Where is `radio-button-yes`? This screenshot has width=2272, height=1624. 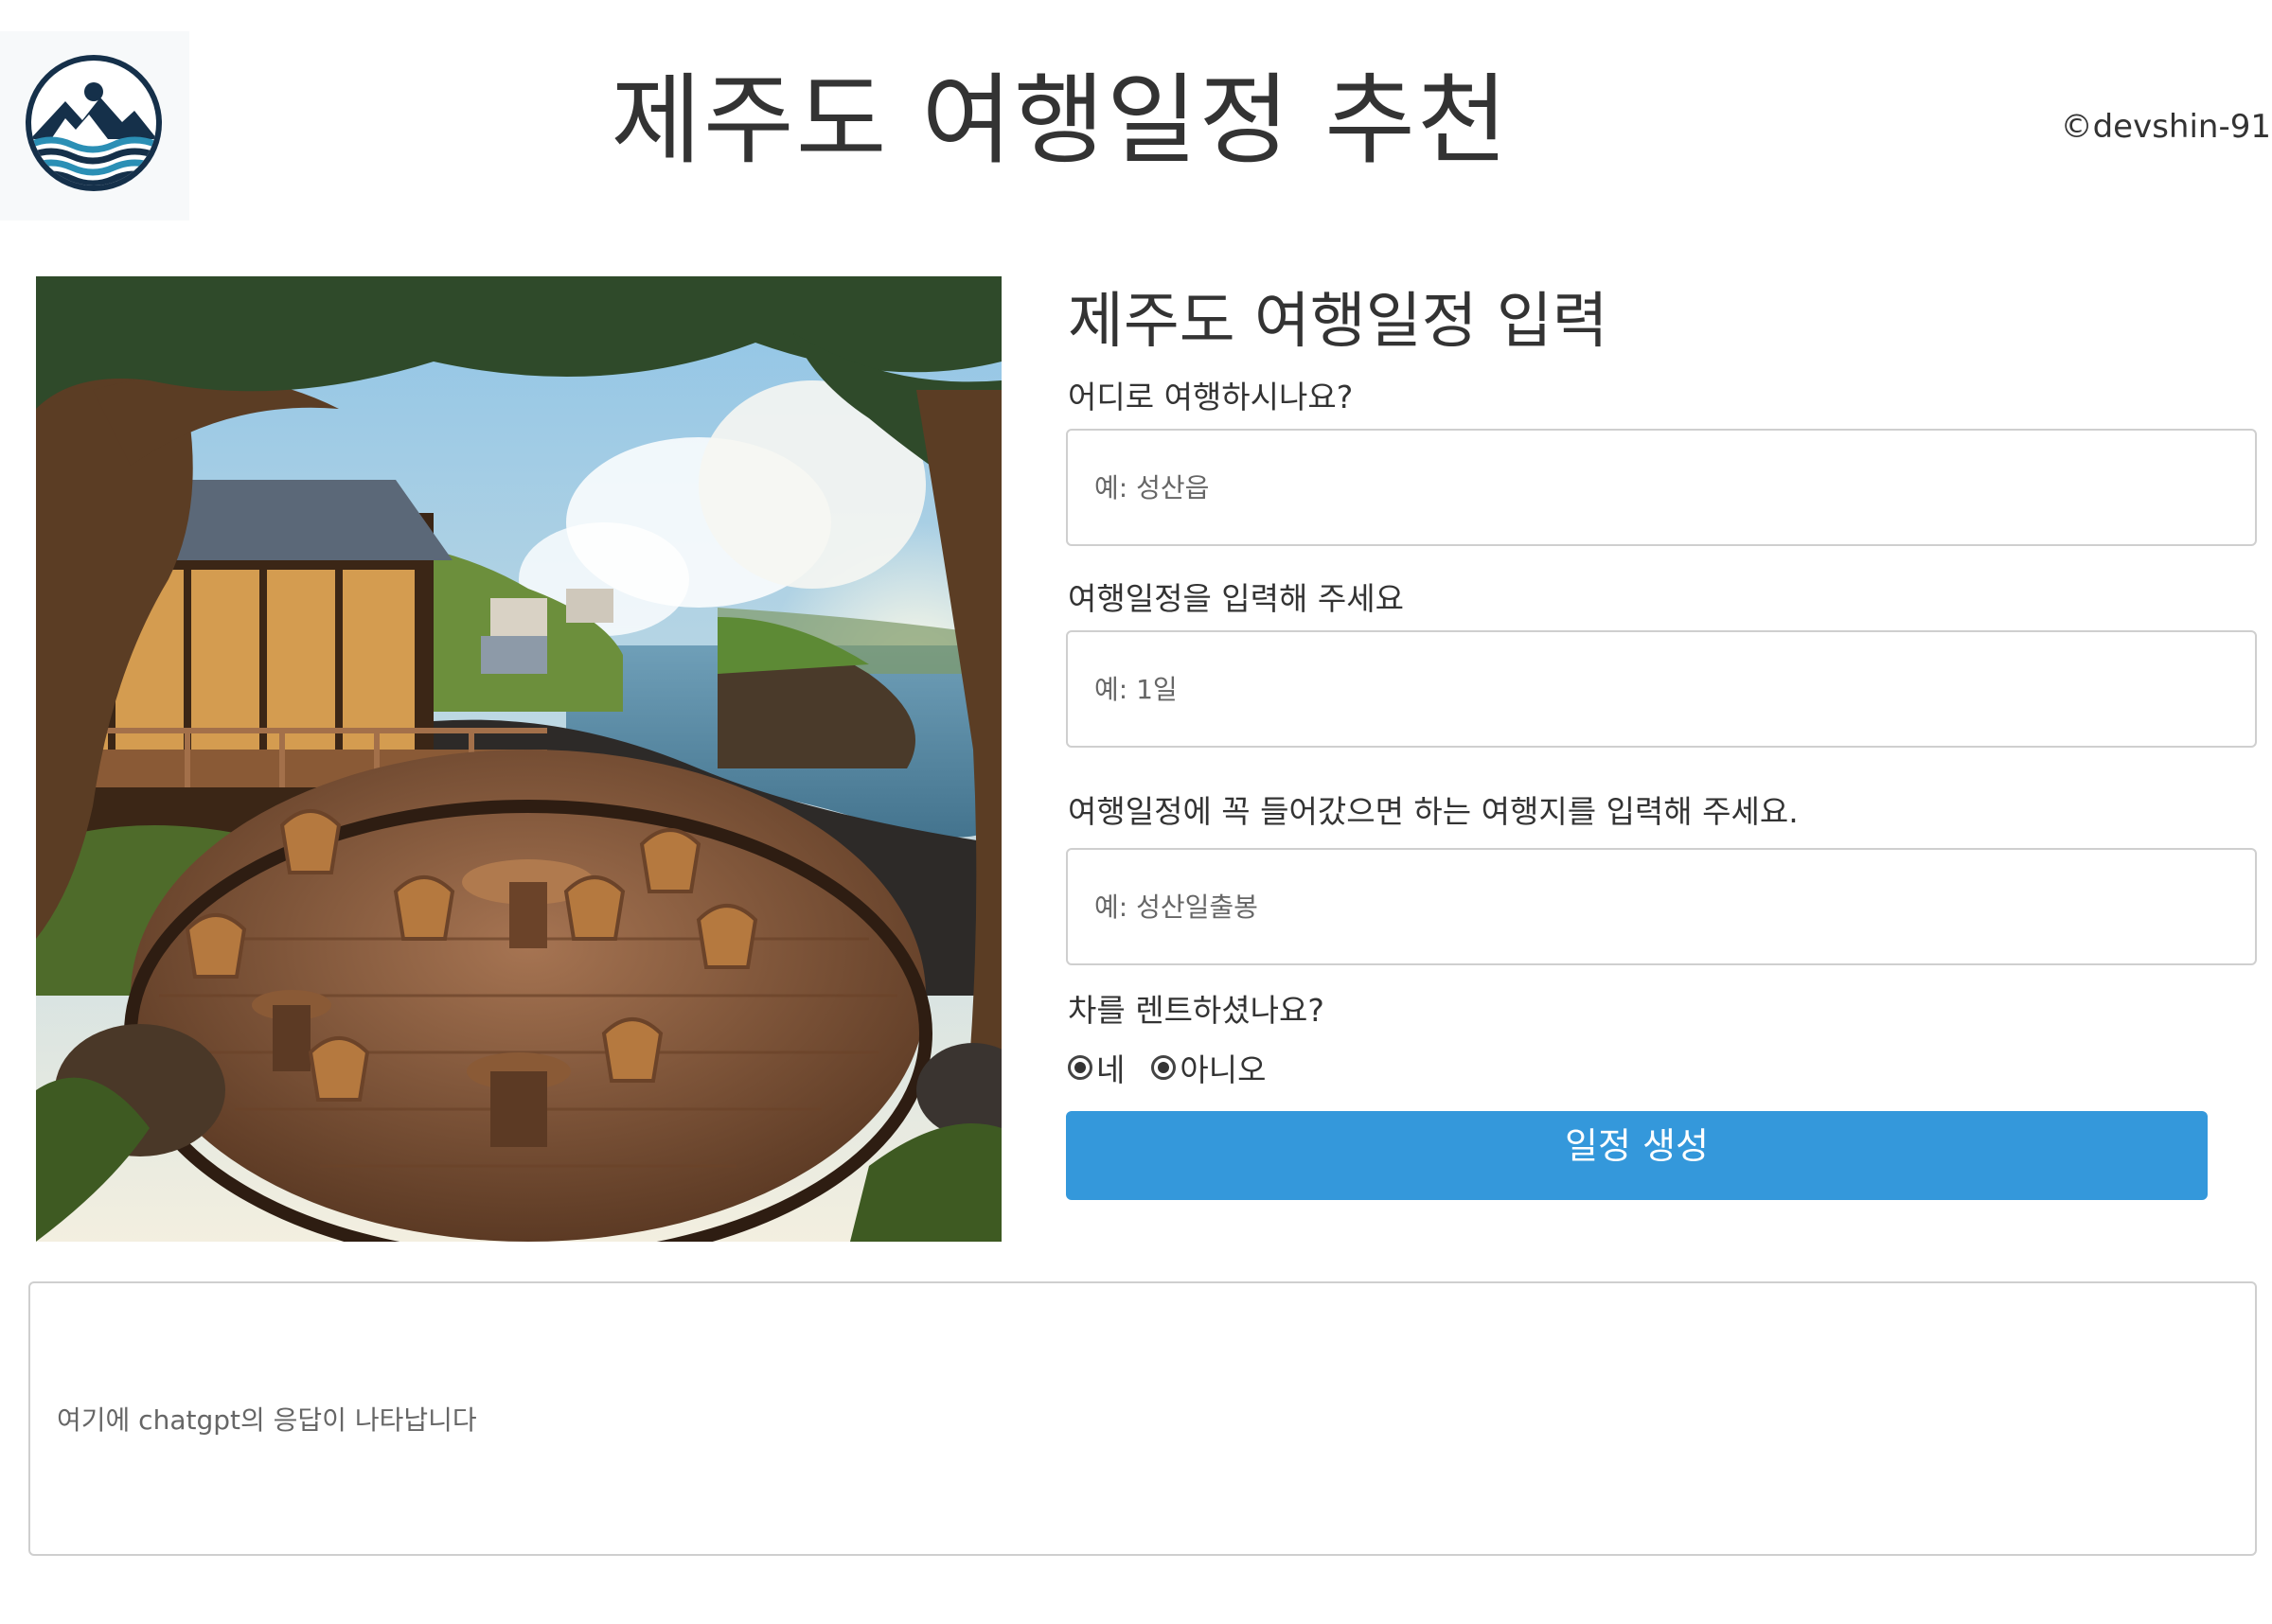 radio-button-yes is located at coordinates (1080, 1068).